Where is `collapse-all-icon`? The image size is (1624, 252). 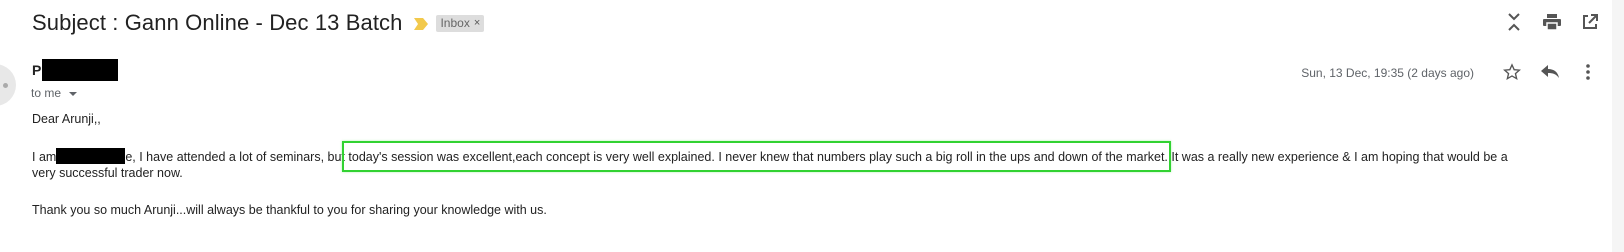
collapse-all-icon is located at coordinates (1514, 22).